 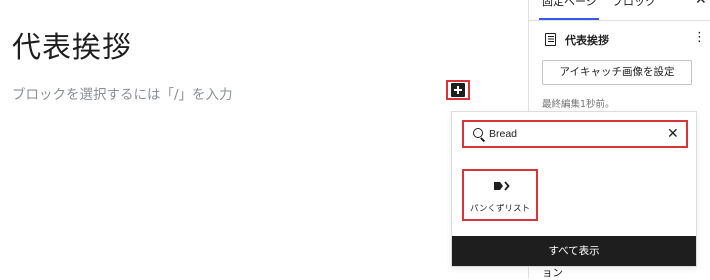 I want to click on active-tab-indicator, so click(x=569, y=19).